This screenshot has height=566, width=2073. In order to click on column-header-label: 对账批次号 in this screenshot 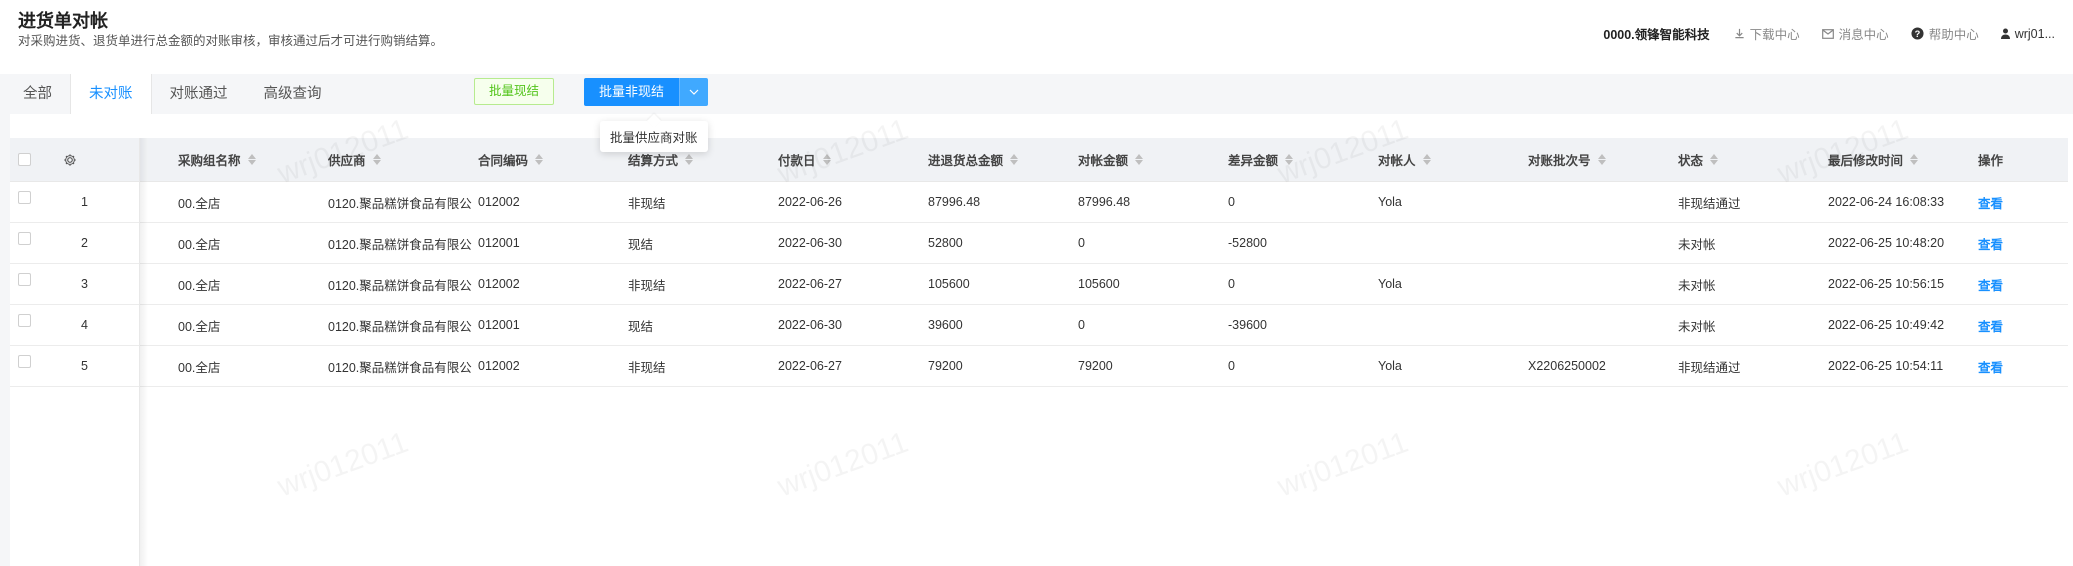, I will do `click(1559, 161)`.